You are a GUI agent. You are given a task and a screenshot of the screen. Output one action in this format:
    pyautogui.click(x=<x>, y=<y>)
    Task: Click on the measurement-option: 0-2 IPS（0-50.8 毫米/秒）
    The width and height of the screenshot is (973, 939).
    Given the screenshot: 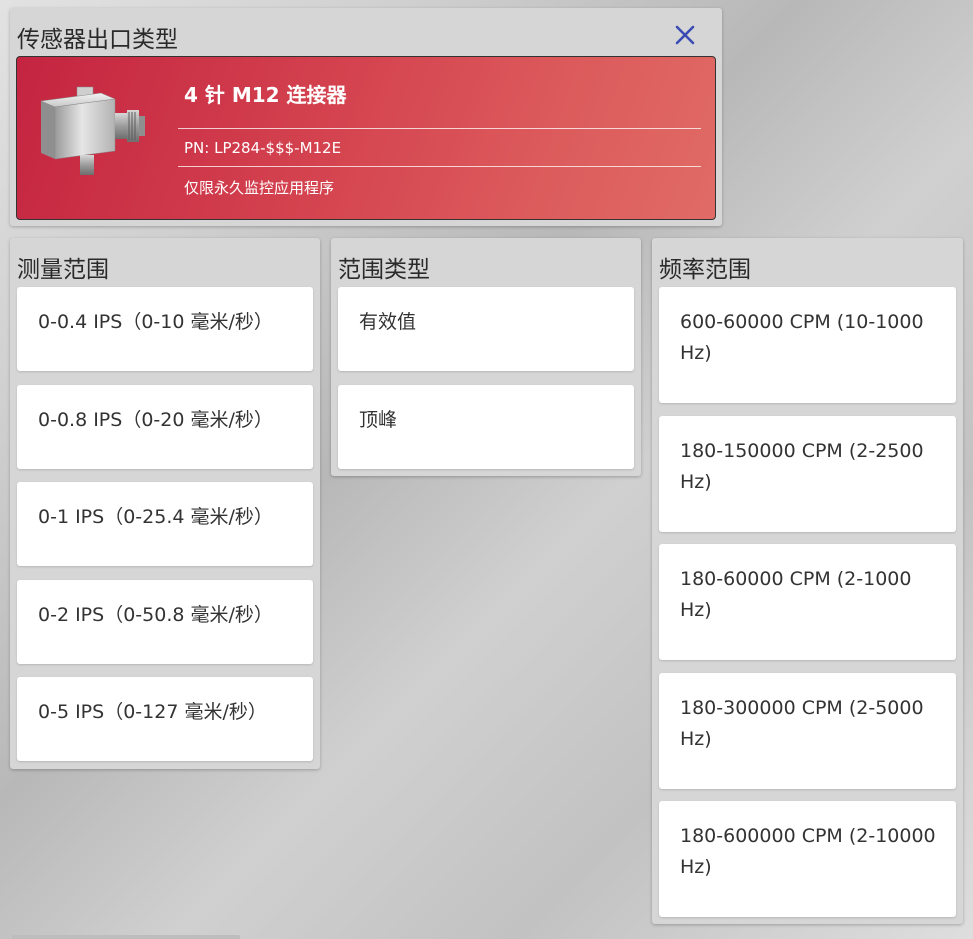 What is the action you would take?
    pyautogui.click(x=165, y=622)
    